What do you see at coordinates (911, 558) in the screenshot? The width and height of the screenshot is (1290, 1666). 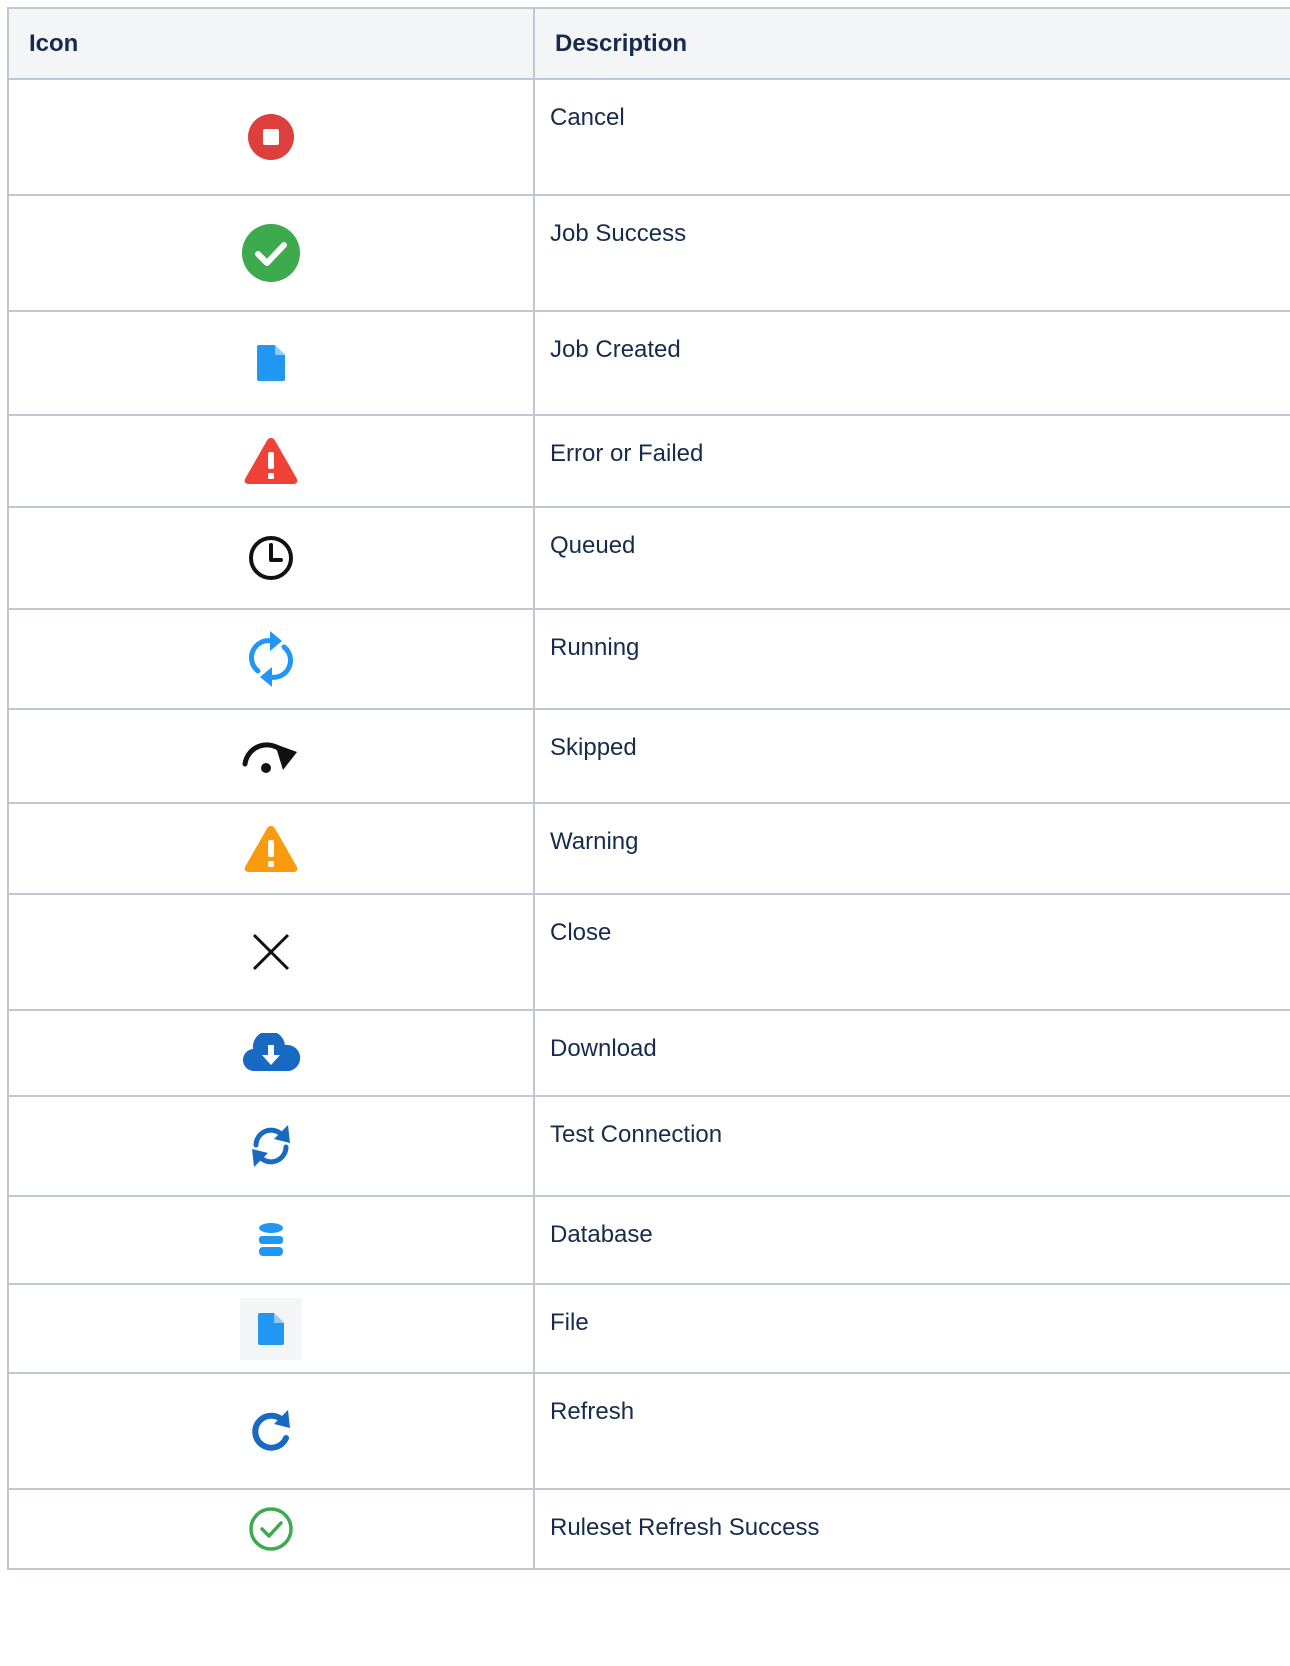 I see `description-cell: Queued` at bounding box center [911, 558].